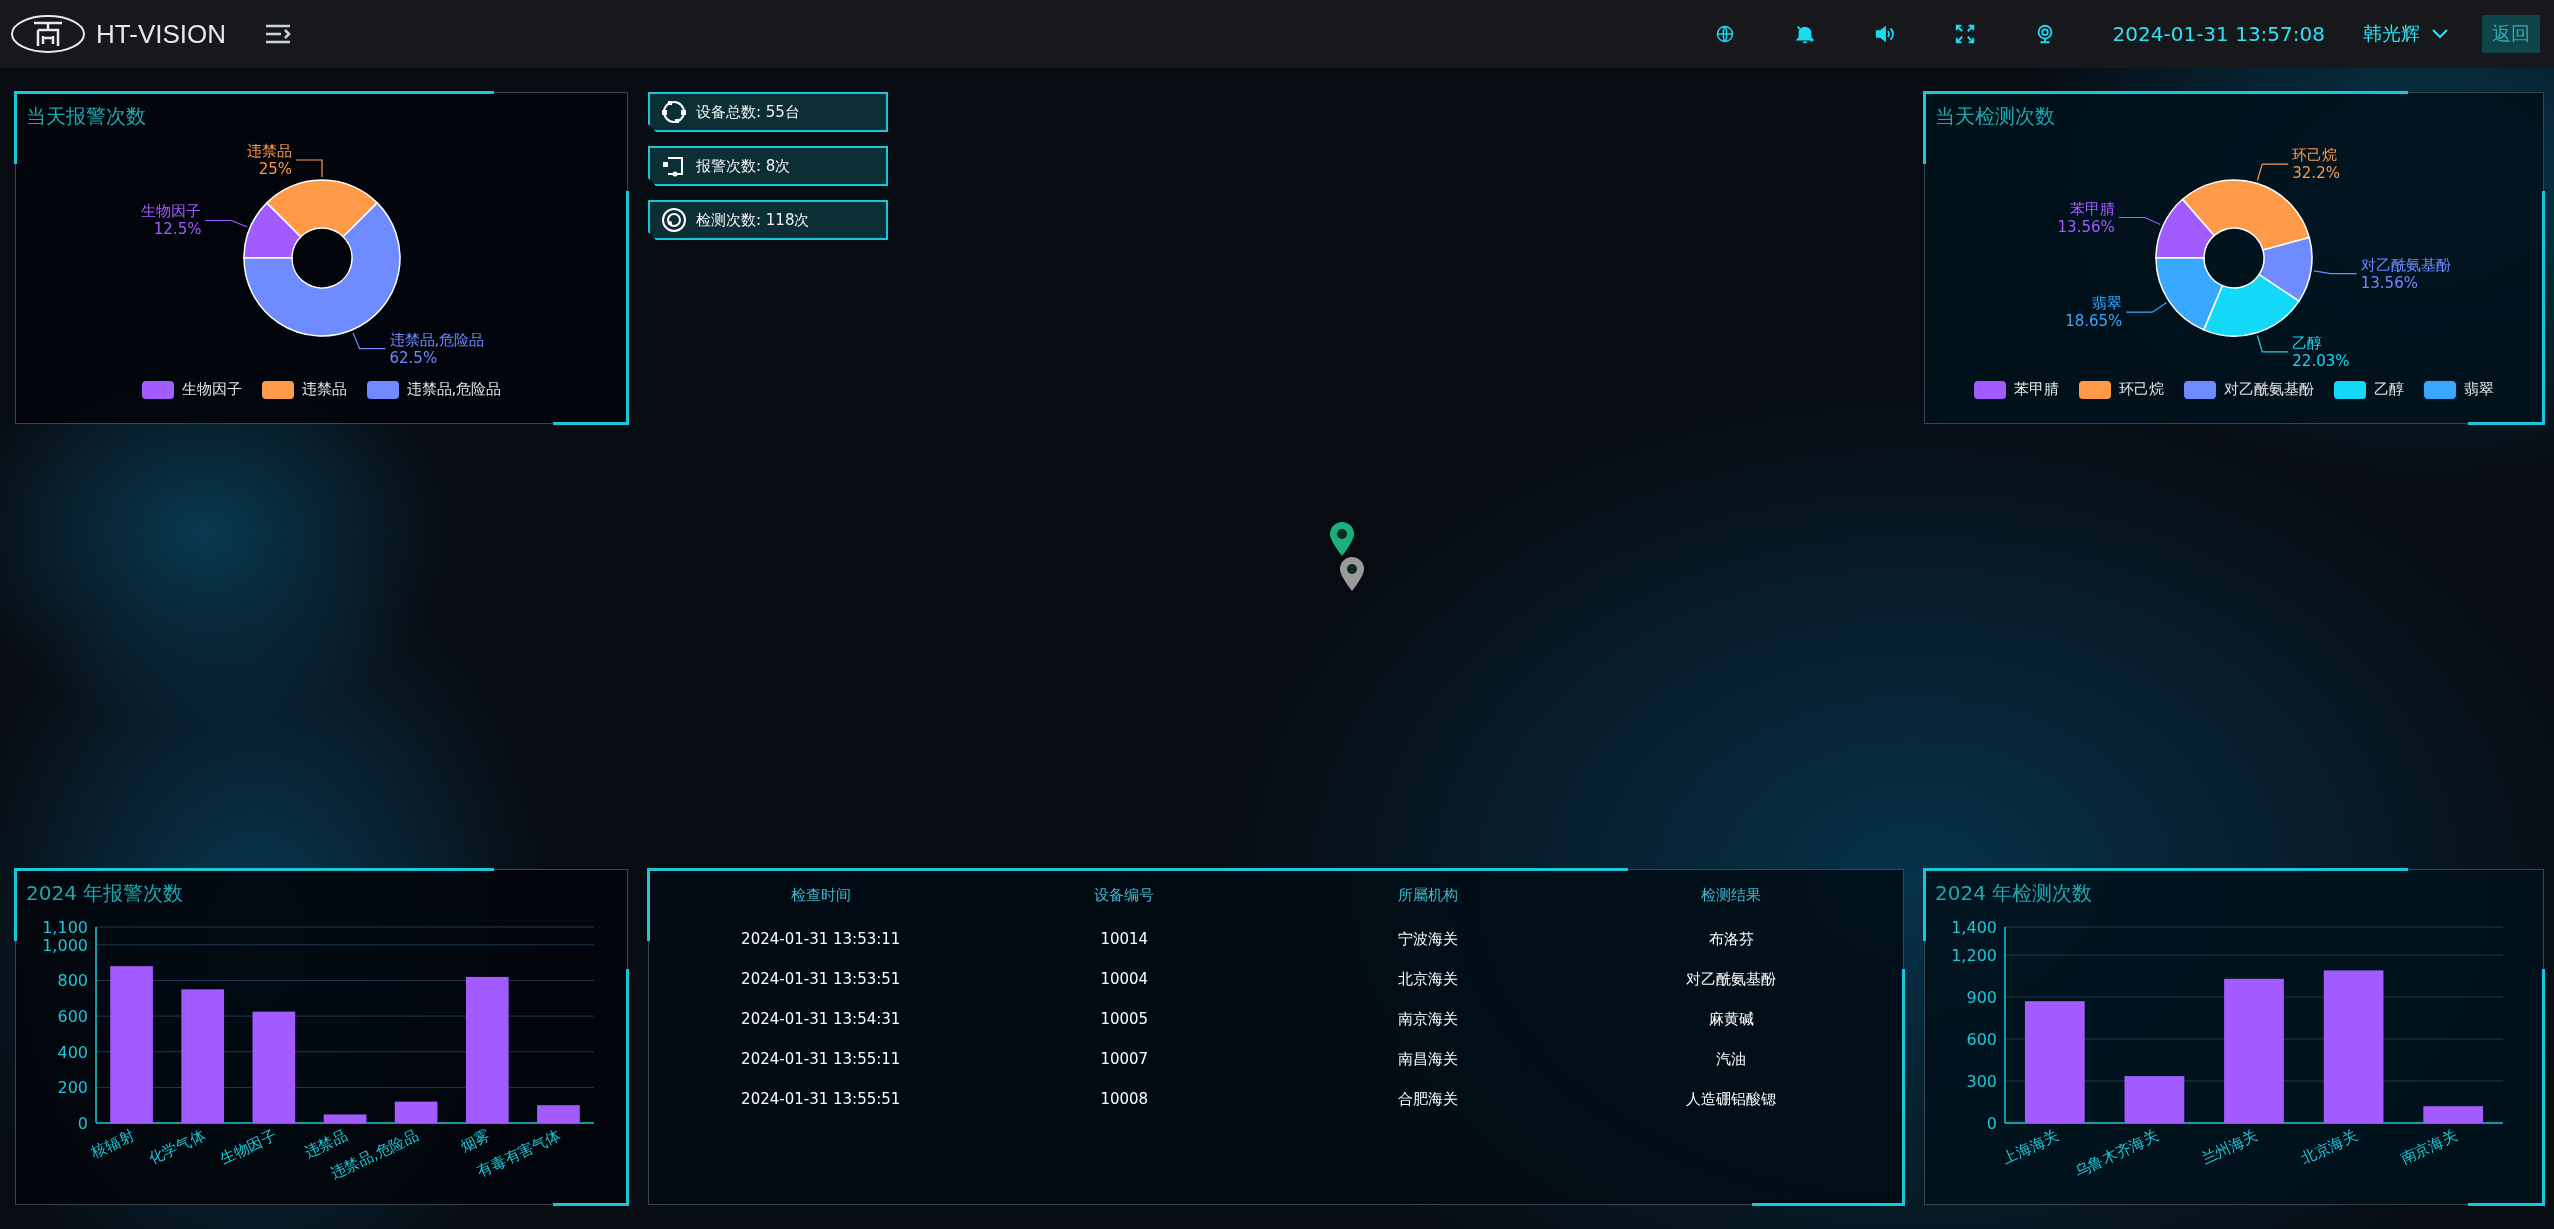 The image size is (2554, 1229). What do you see at coordinates (65, 927) in the screenshot?
I see `axis-tick-label: 1,100` at bounding box center [65, 927].